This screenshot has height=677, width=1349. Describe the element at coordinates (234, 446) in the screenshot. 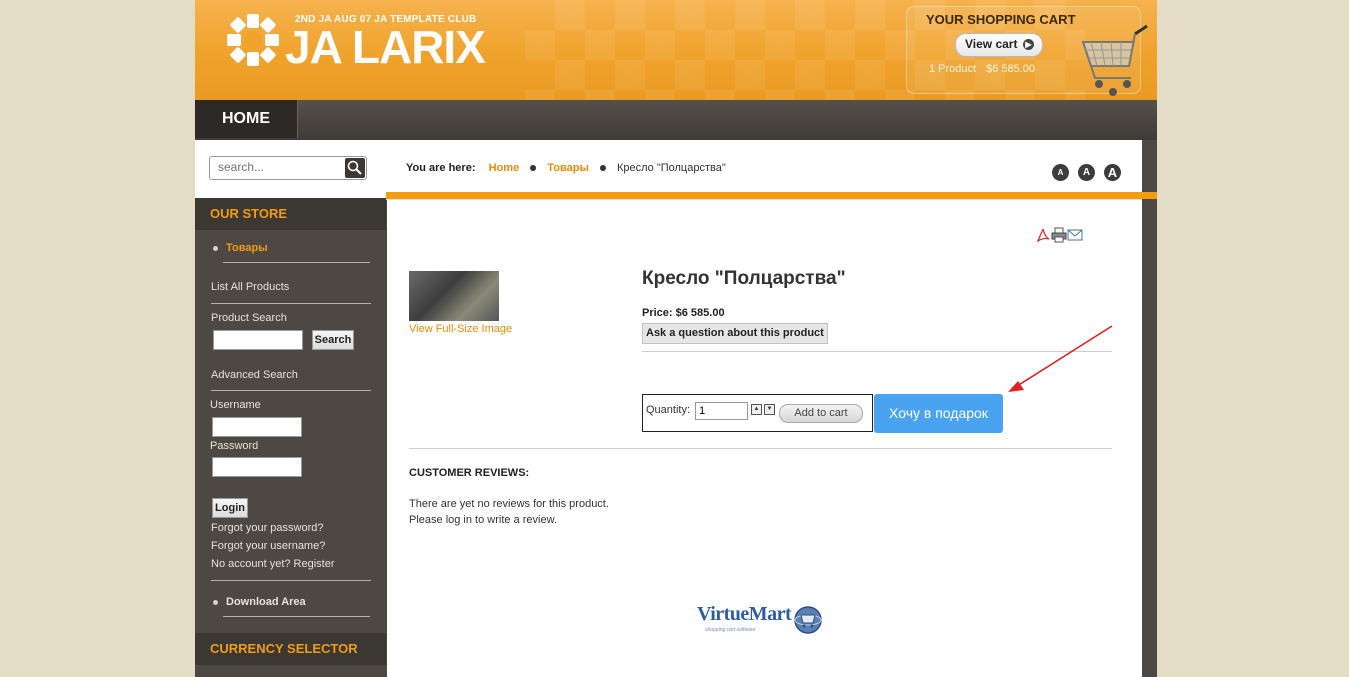

I see `password-label: Password` at that location.